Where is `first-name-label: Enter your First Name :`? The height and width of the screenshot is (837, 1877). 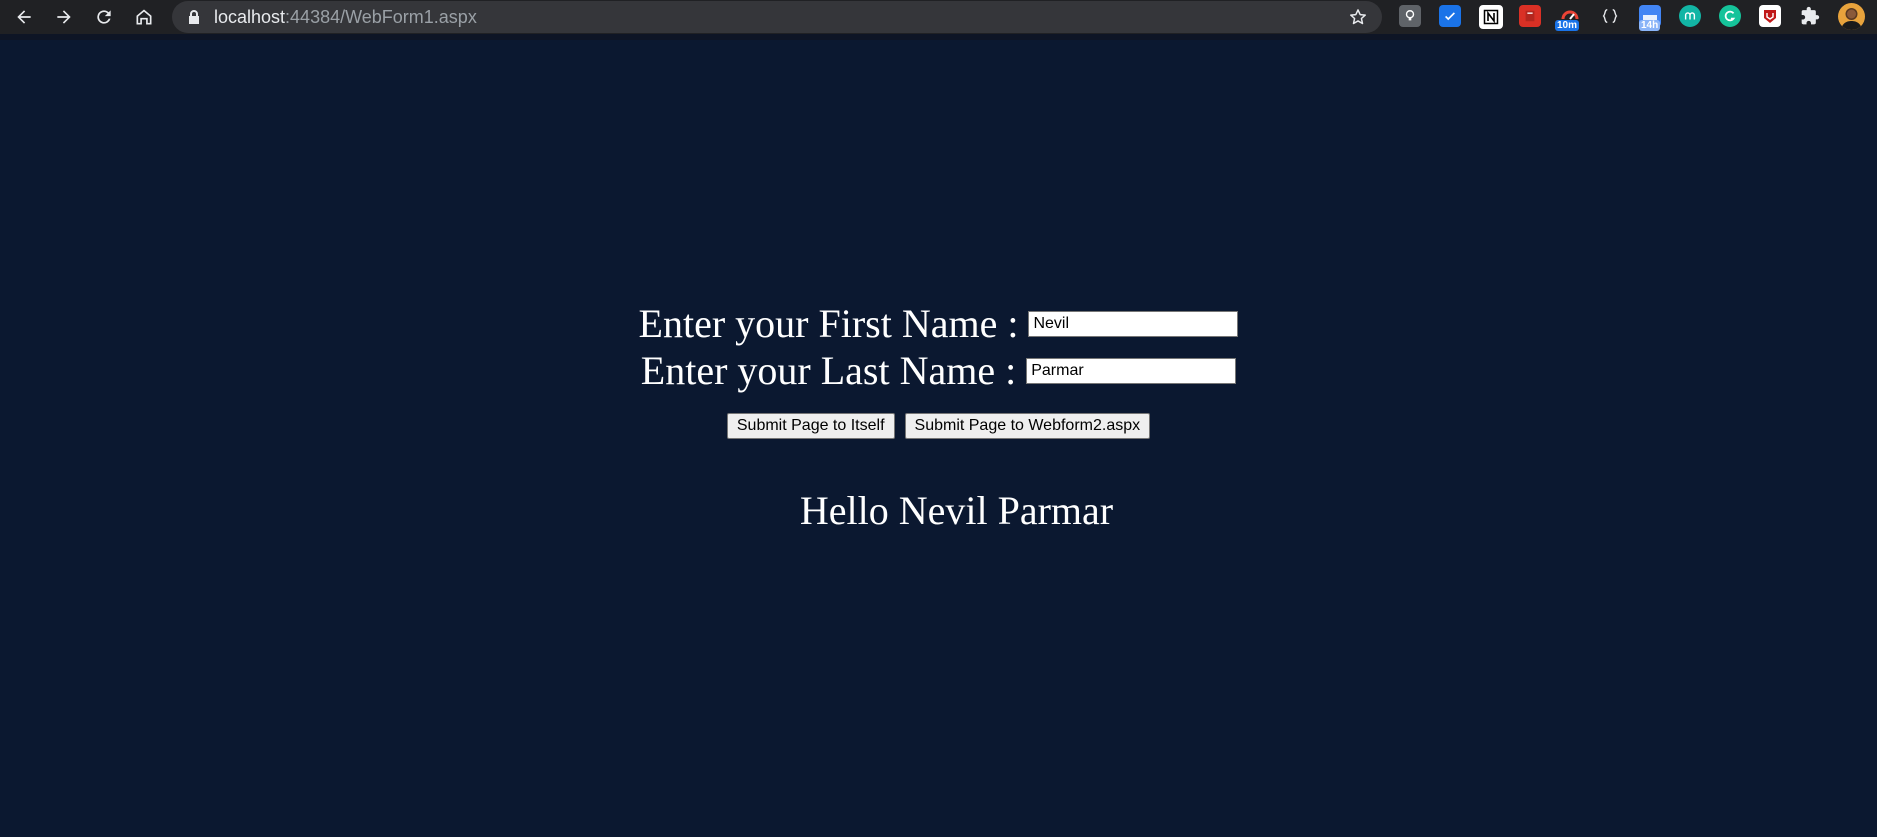 first-name-label: Enter your First Name : is located at coordinates (828, 323).